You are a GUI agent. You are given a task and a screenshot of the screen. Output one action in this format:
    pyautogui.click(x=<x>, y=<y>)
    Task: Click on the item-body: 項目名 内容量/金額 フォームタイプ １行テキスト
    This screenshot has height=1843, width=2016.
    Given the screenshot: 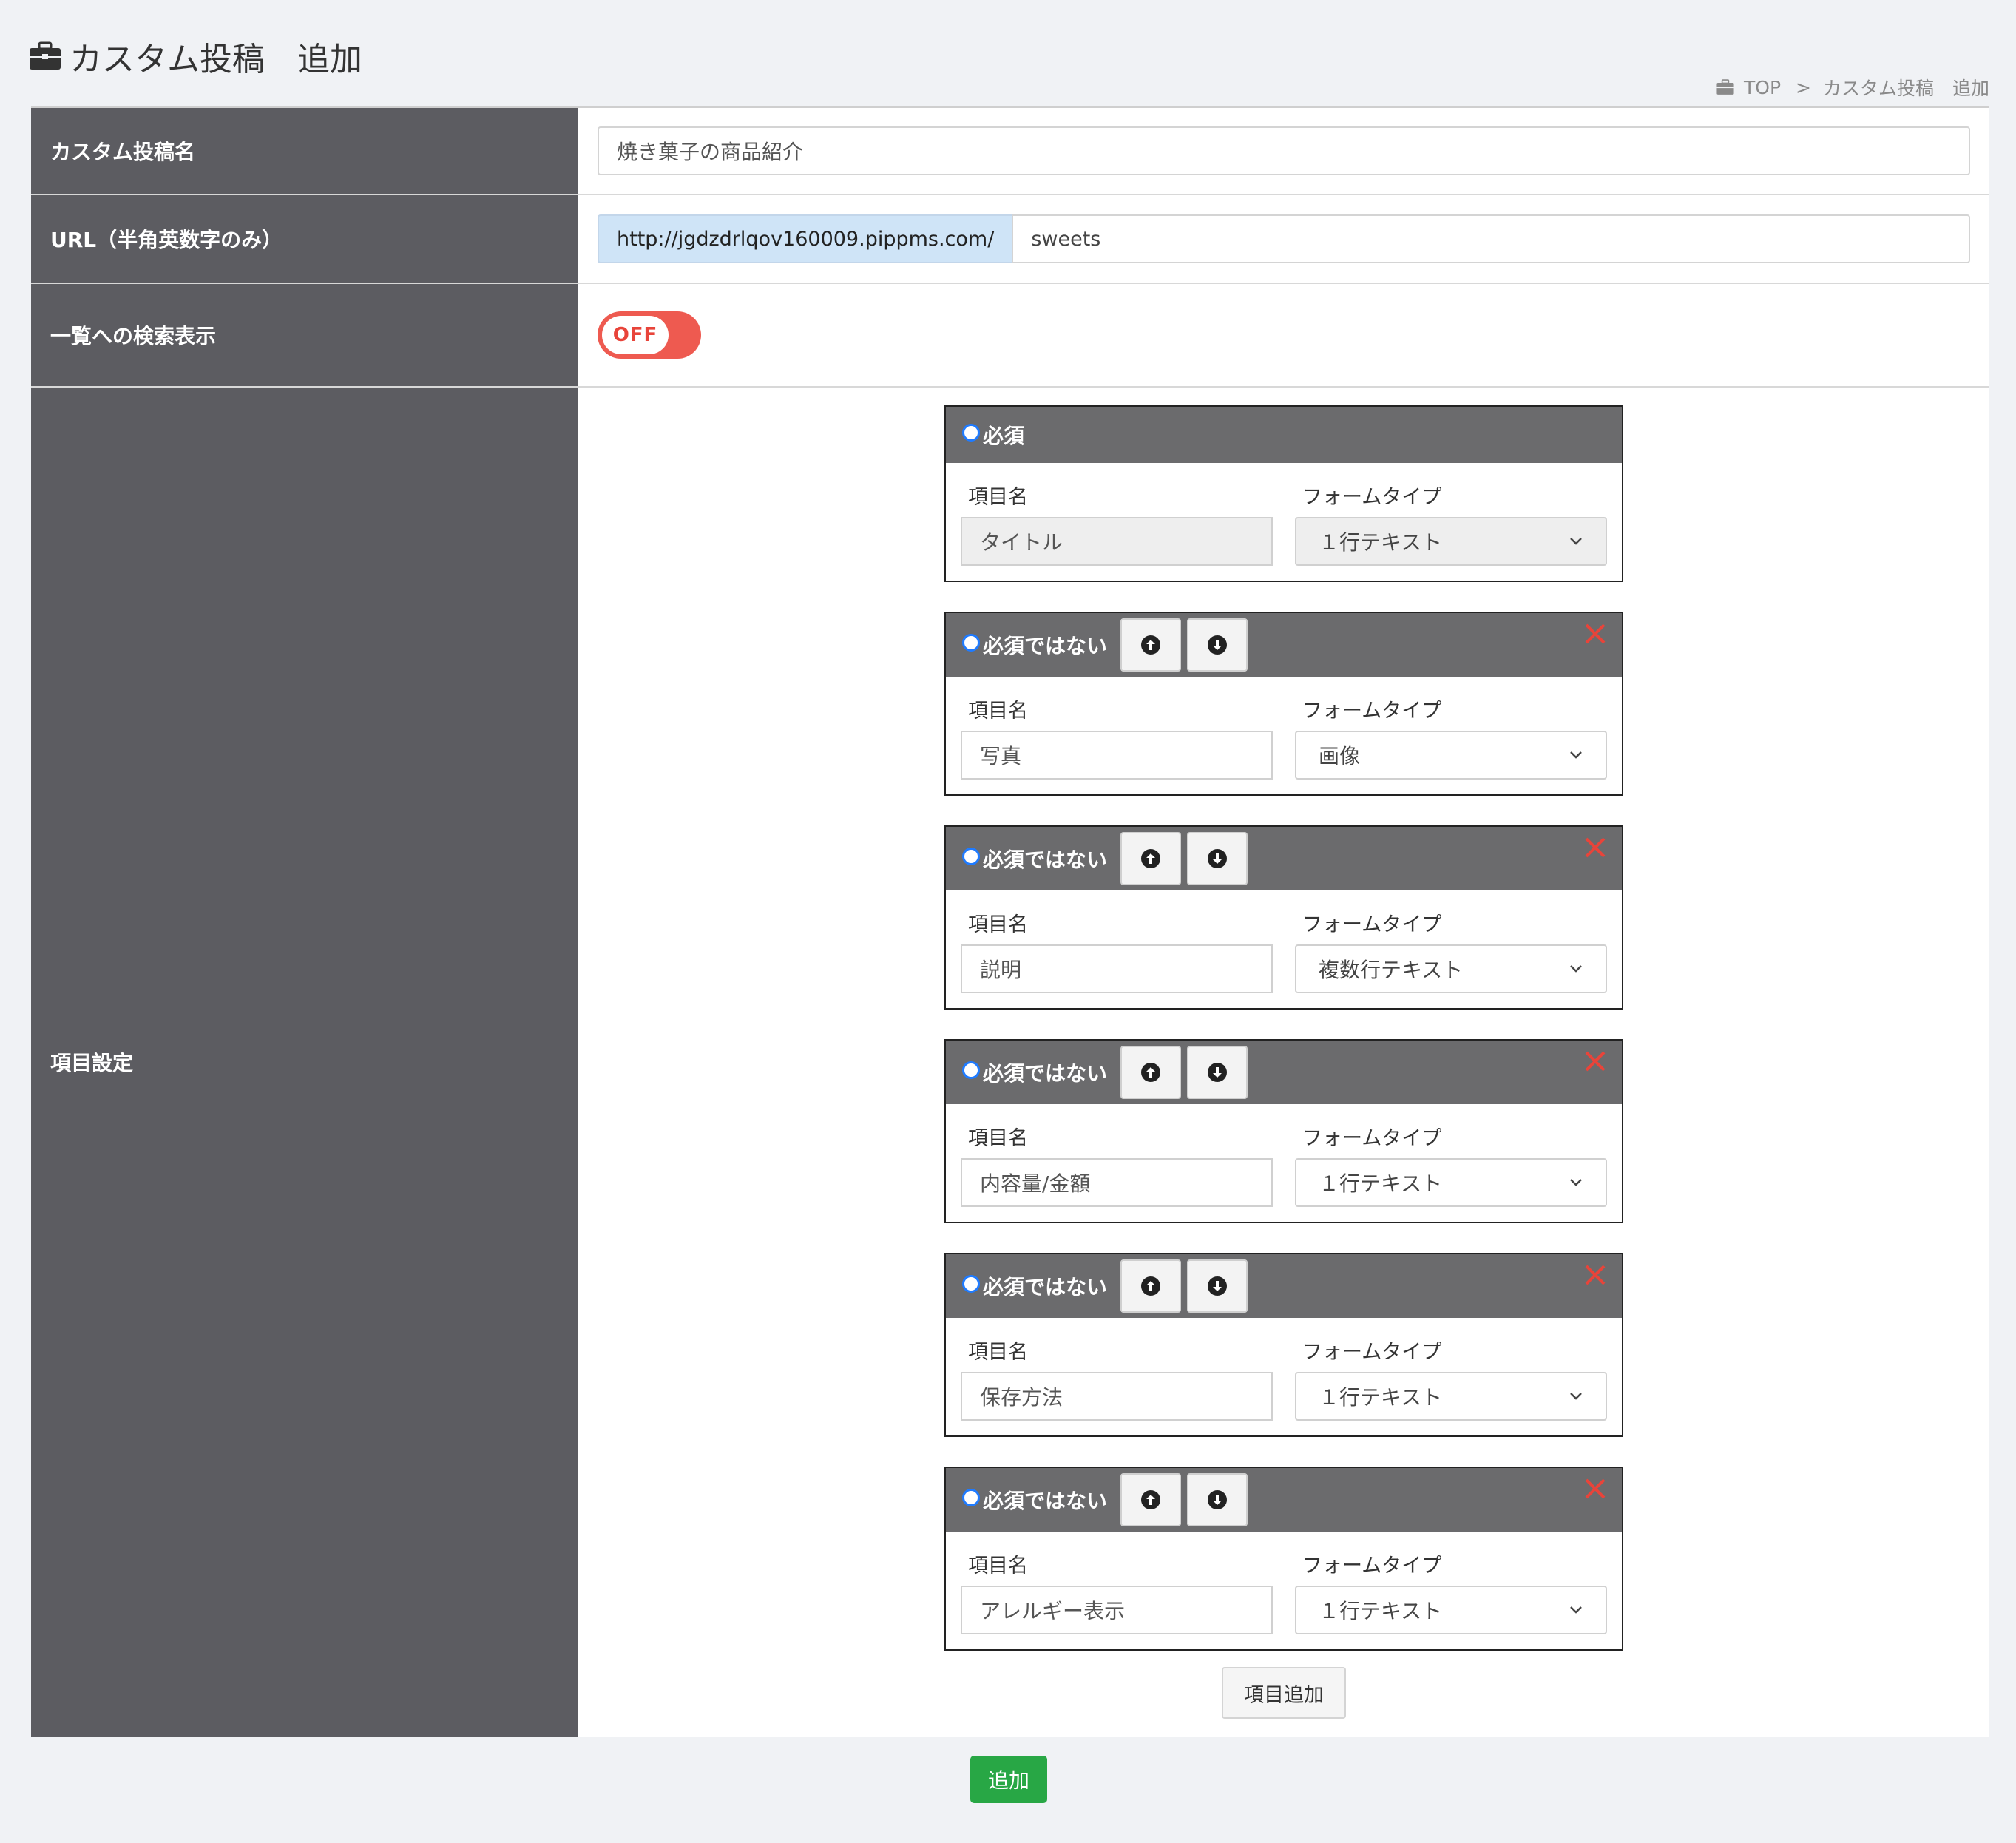 What is the action you would take?
    pyautogui.click(x=1284, y=1163)
    